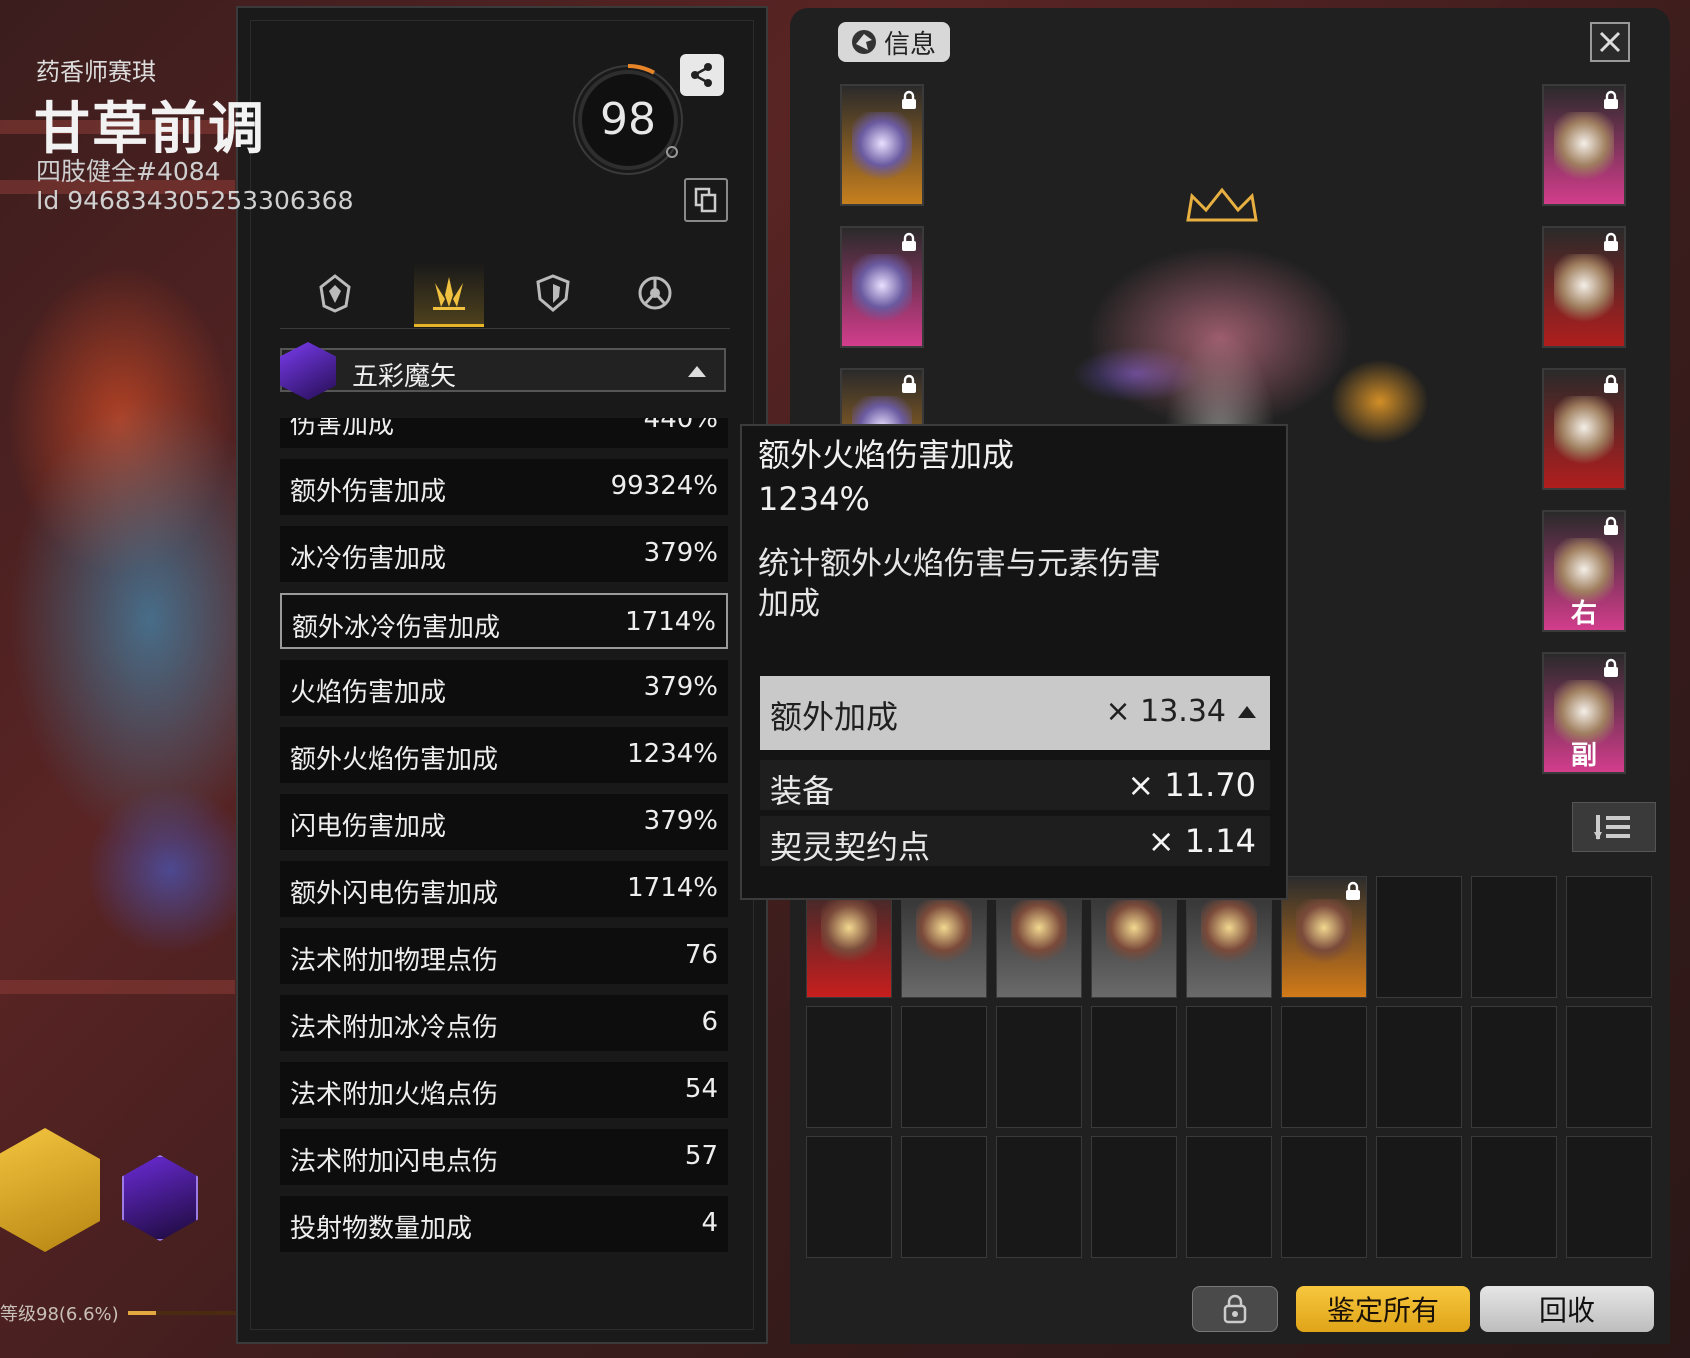  I want to click on stat-row: 额外伤害加成 99324%, so click(504, 487).